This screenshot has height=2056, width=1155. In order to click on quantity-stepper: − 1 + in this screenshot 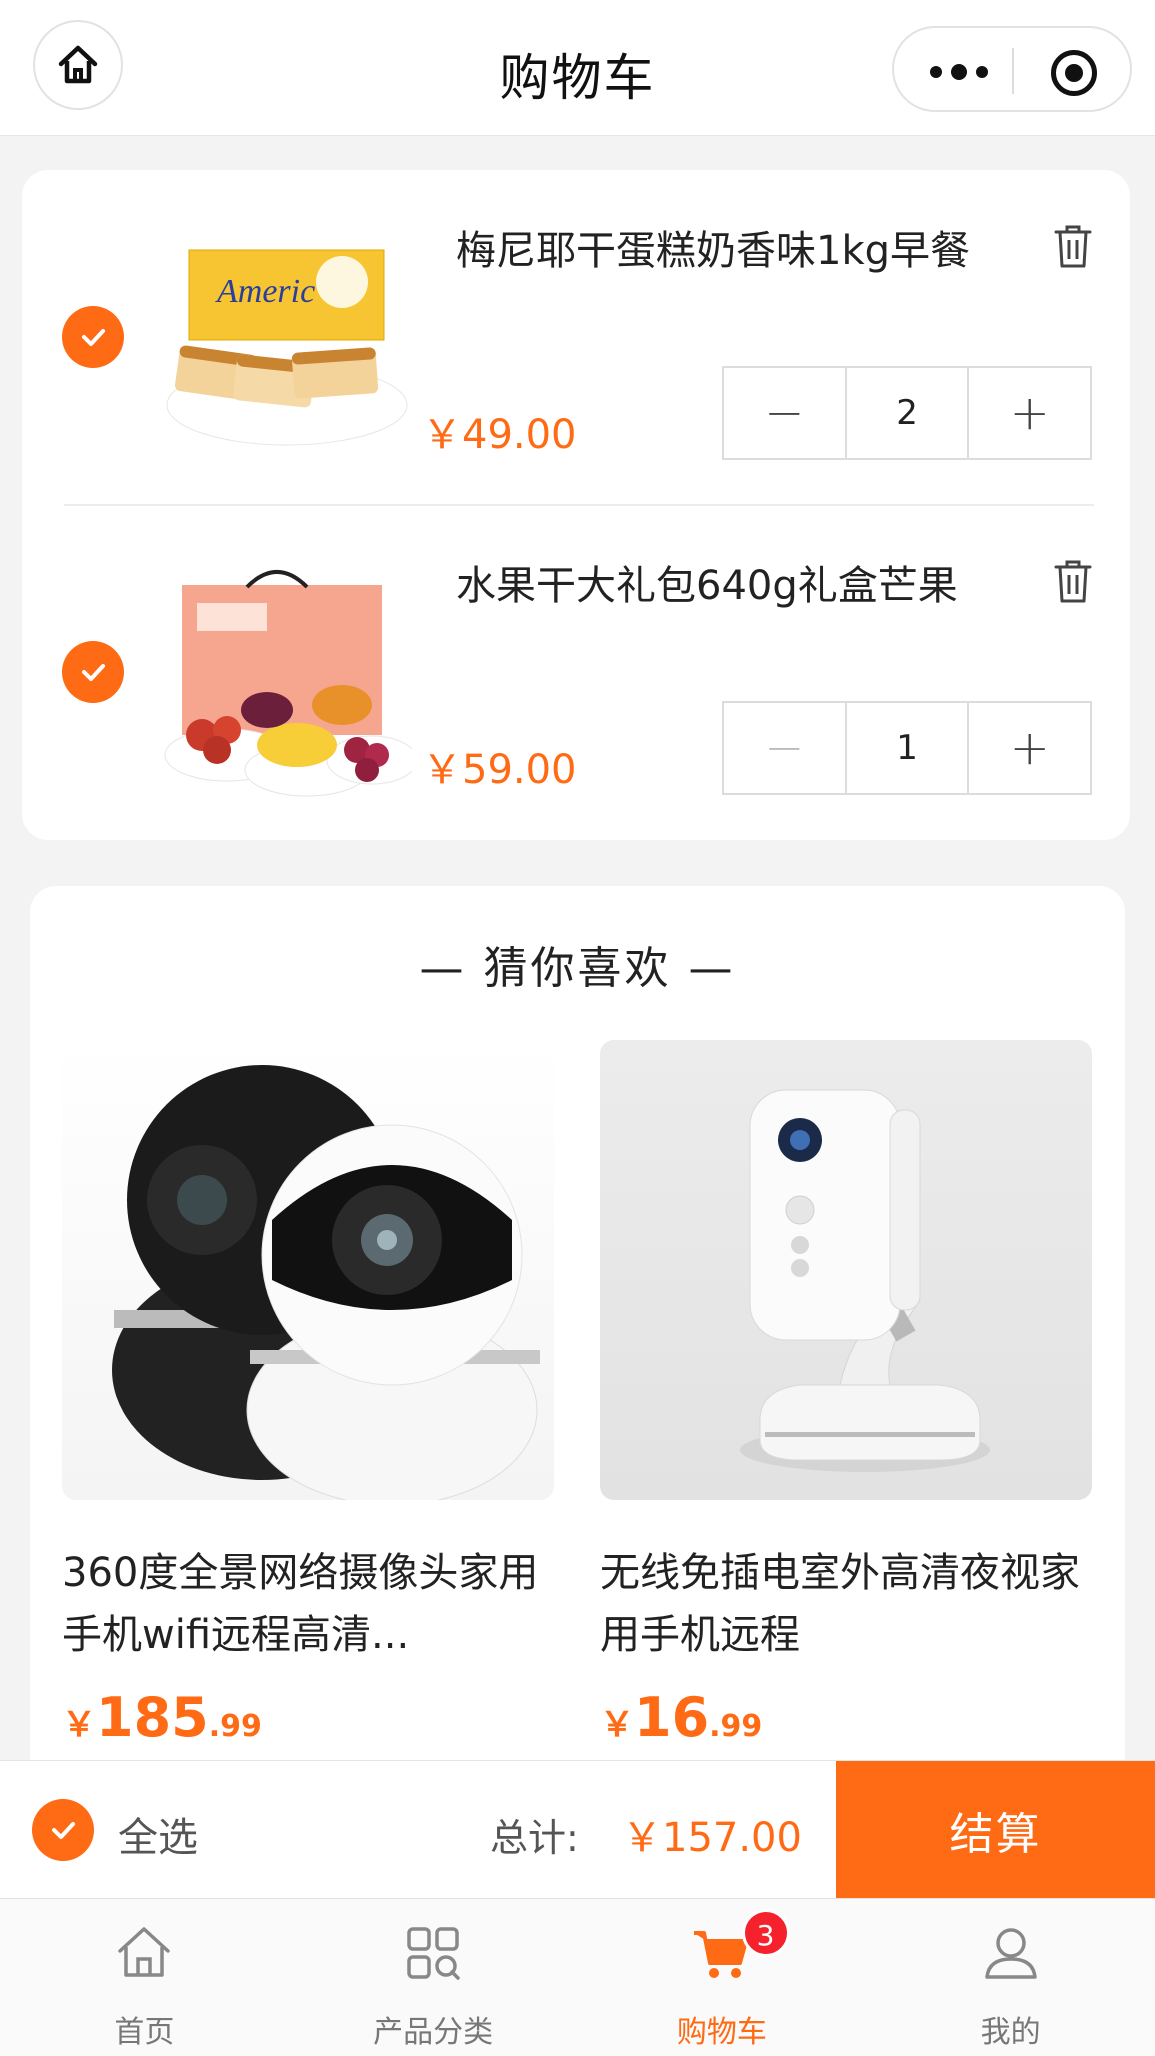, I will do `click(907, 748)`.